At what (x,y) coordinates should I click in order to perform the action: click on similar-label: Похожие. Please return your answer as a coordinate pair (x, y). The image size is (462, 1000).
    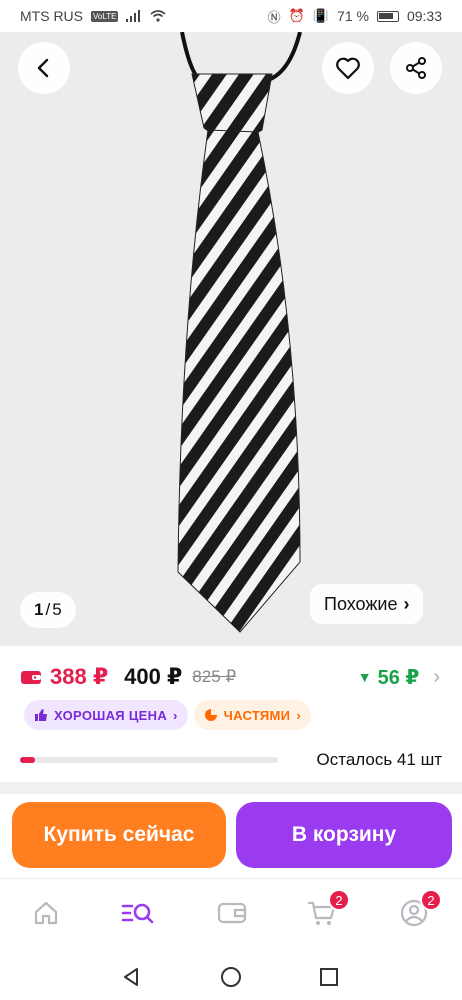
    Looking at the image, I should click on (361, 603).